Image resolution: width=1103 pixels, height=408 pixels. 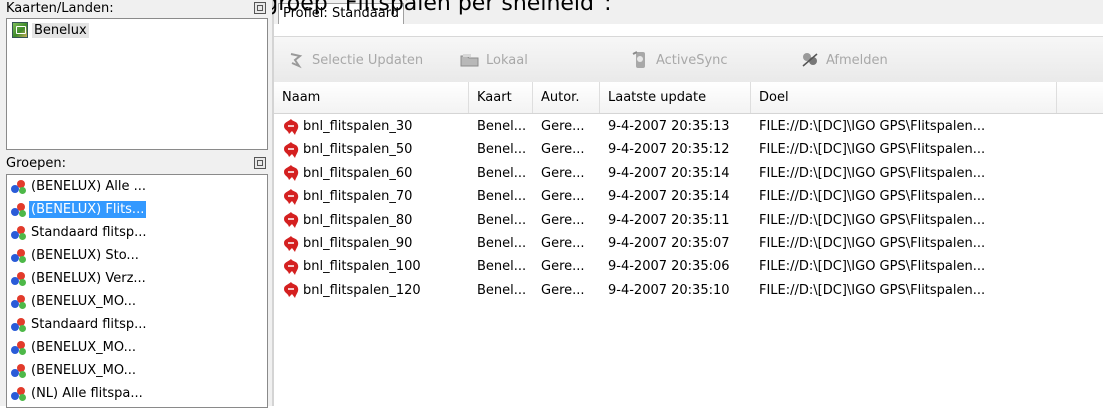 I want to click on cell-naam-label: bnl_flitspalen_80, so click(x=358, y=220).